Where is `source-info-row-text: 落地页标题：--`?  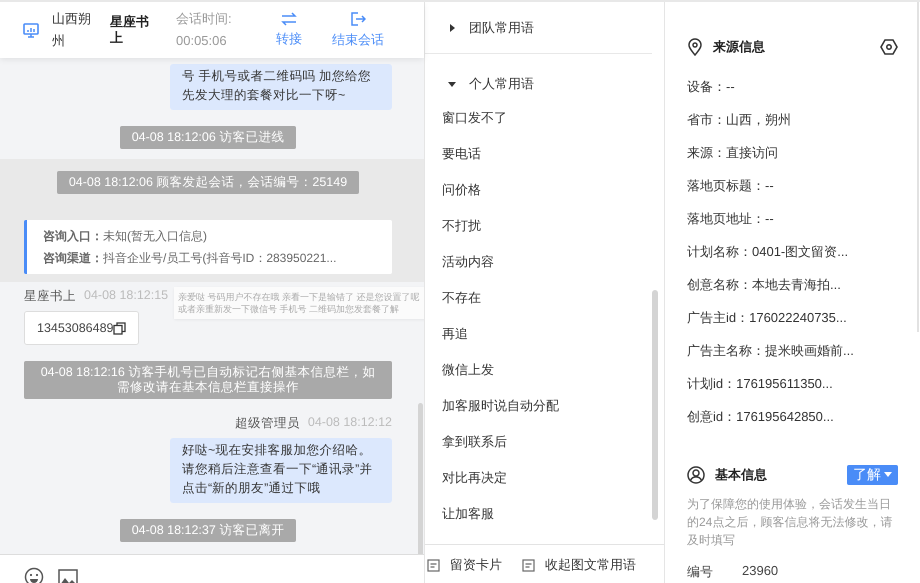
source-info-row-text: 落地页标题：-- is located at coordinates (731, 186).